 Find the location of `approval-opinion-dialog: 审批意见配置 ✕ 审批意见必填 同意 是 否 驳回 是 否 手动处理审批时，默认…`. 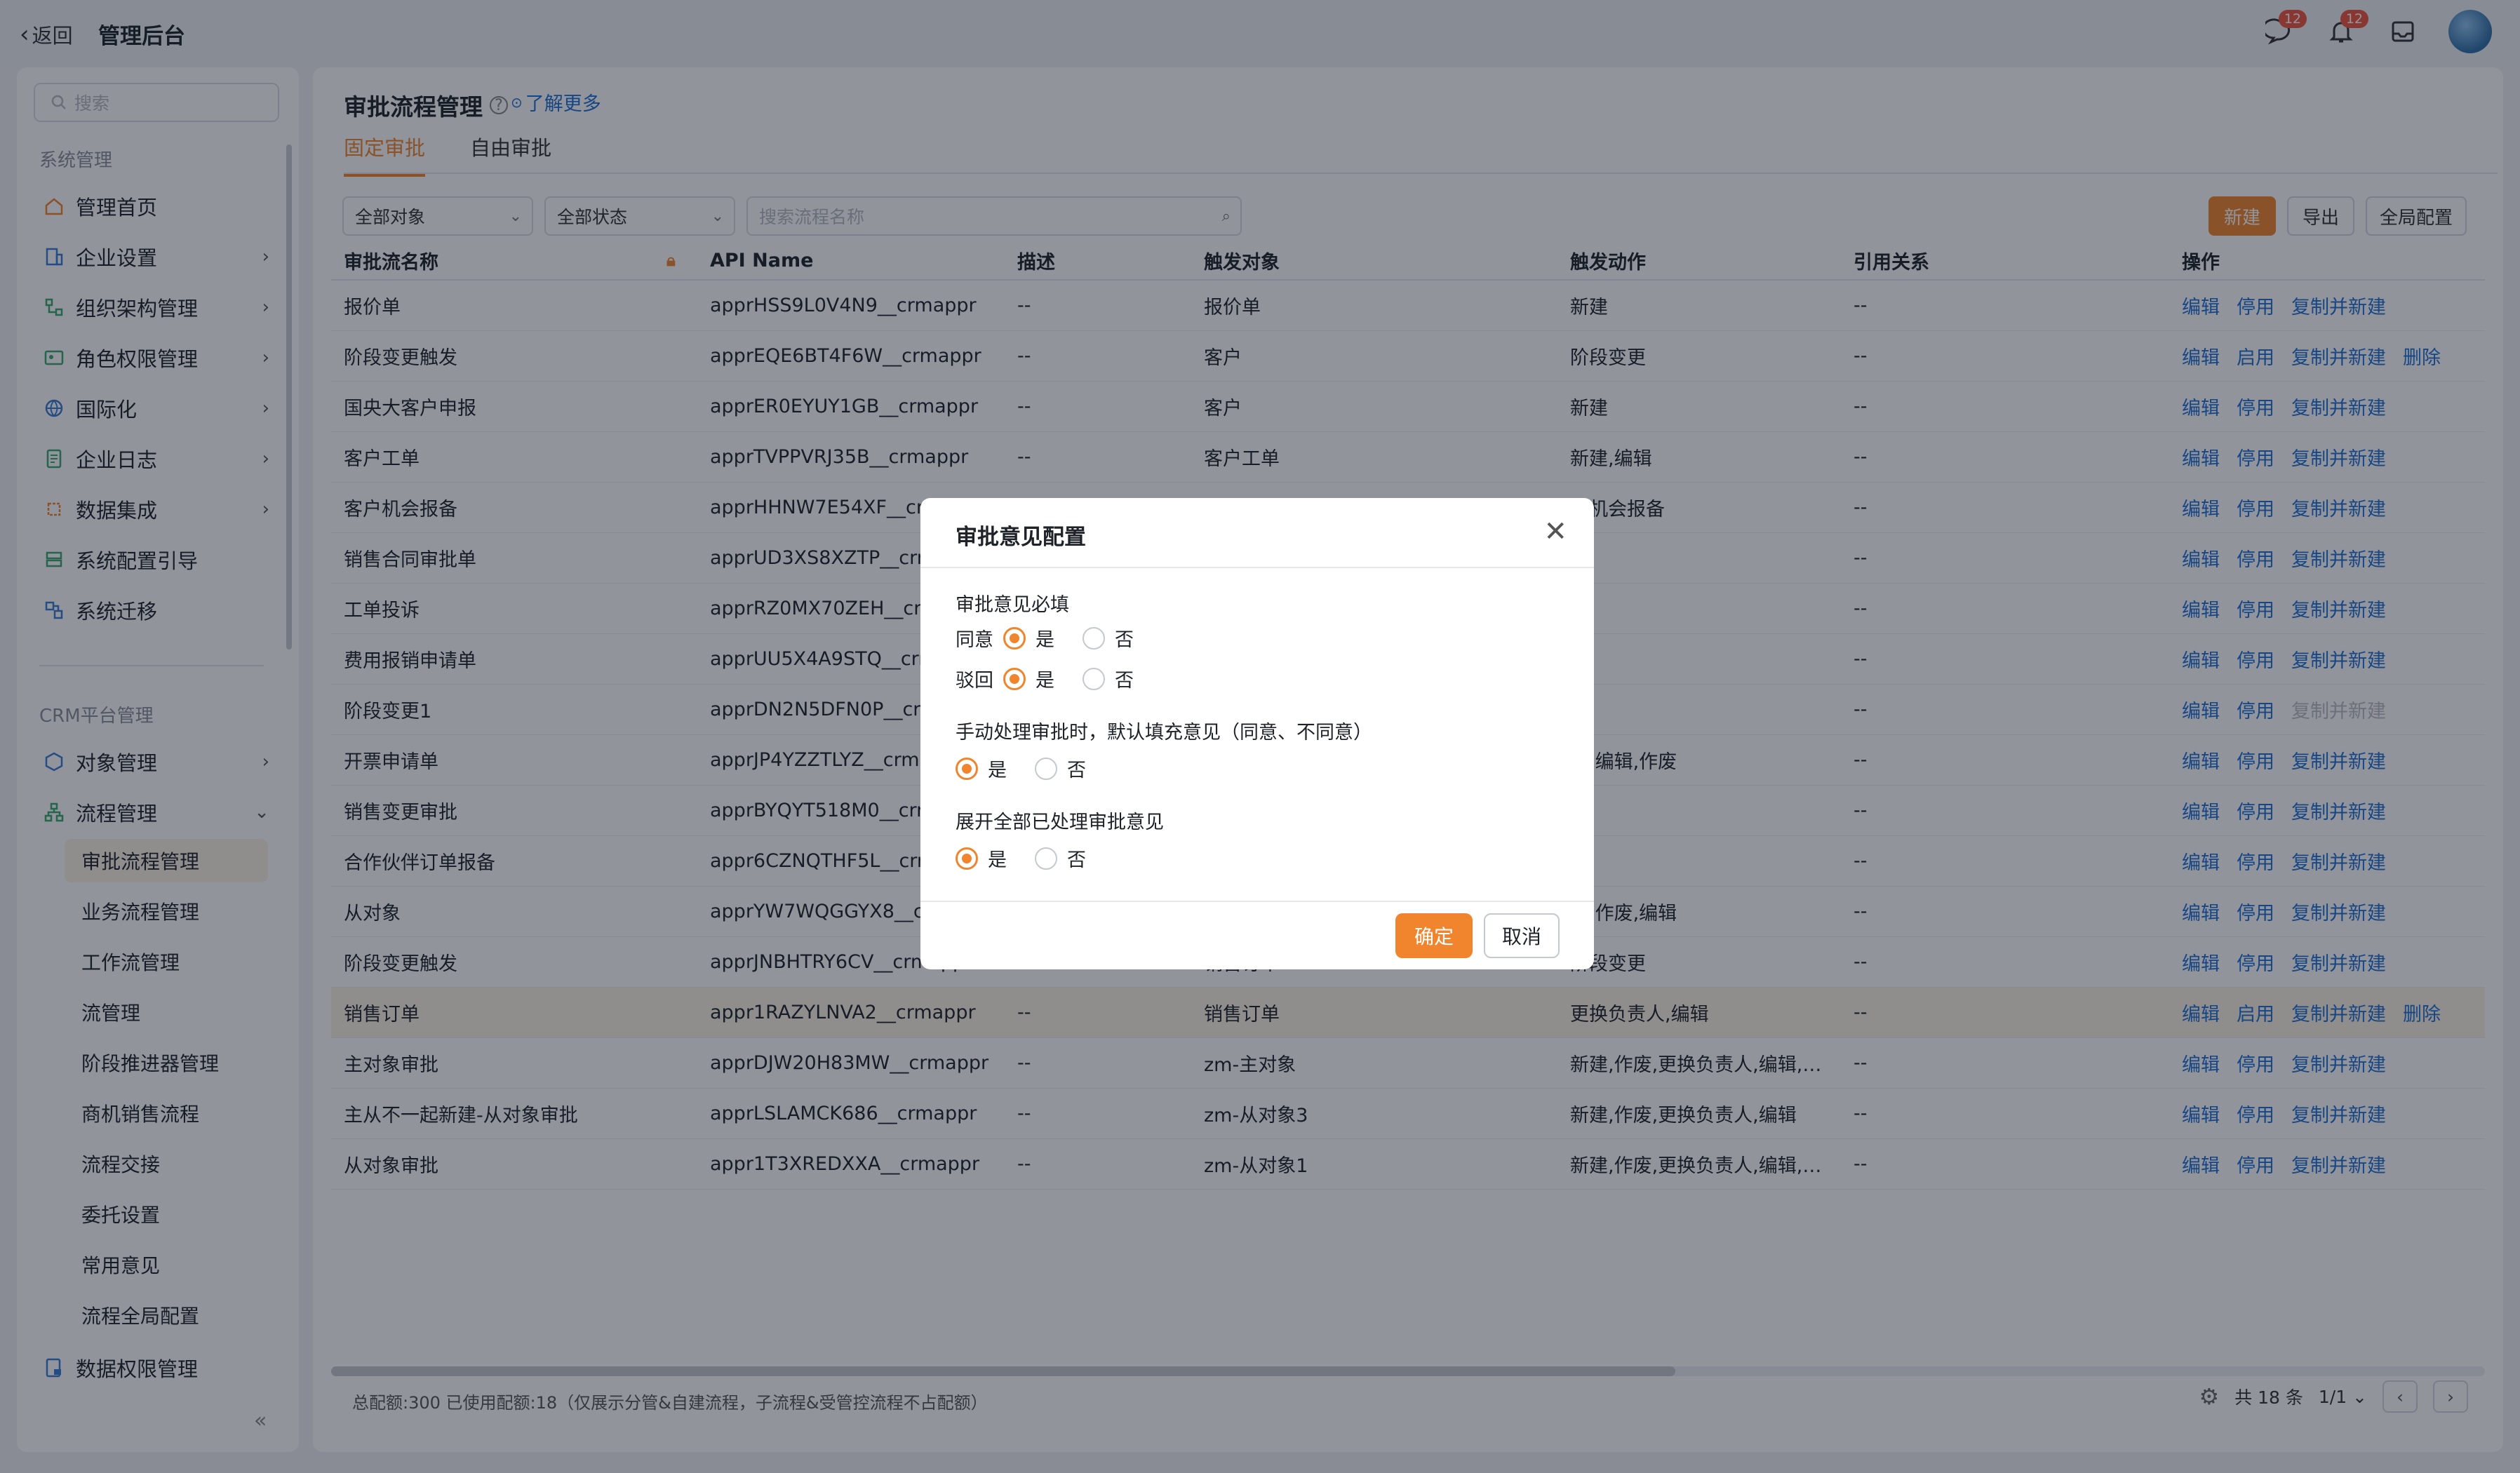

approval-opinion-dialog: 审批意见配置 ✕ 审批意见必填 同意 是 否 驳回 是 否 手动处理审批时，默认… is located at coordinates (1257, 733).